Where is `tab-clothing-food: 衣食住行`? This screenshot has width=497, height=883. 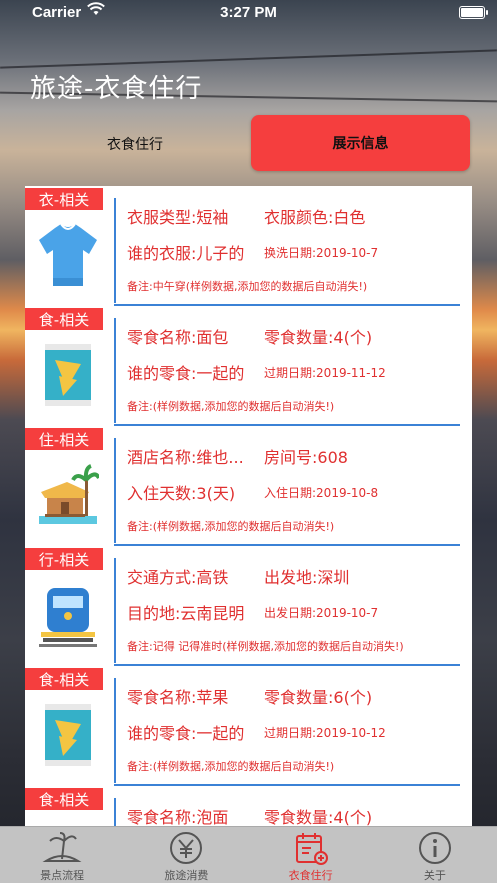 tab-clothing-food: 衣食住行 is located at coordinates (311, 855).